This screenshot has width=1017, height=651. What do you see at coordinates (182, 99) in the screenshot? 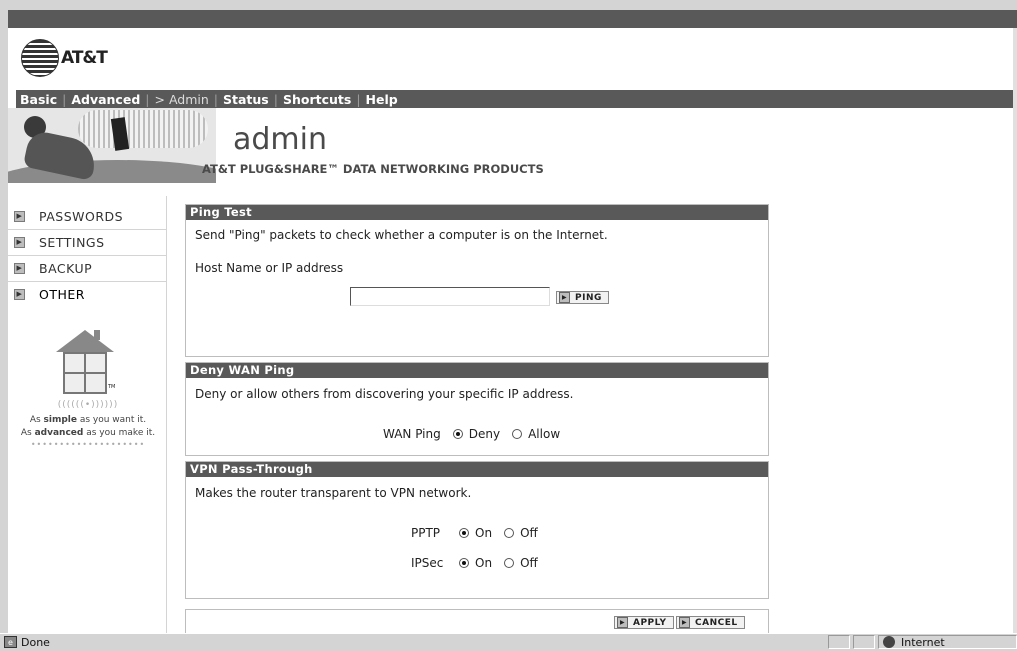
I see `nav-admin: > Admin` at bounding box center [182, 99].